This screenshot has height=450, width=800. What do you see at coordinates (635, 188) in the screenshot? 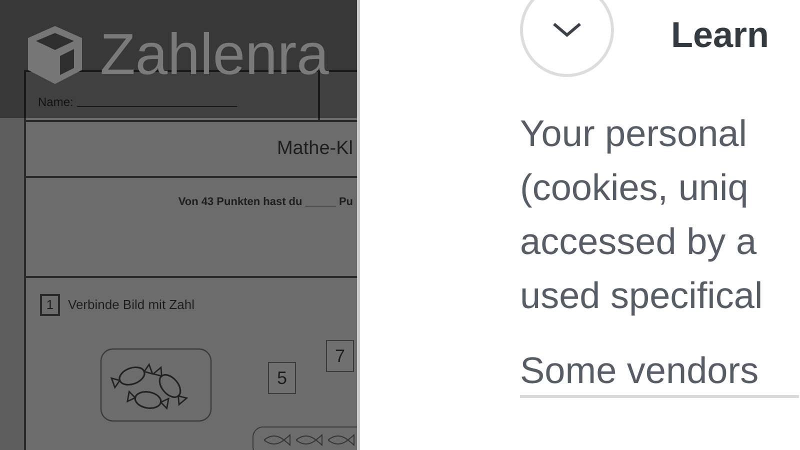
I see `paragraph-line: (cookies, uniq` at bounding box center [635, 188].